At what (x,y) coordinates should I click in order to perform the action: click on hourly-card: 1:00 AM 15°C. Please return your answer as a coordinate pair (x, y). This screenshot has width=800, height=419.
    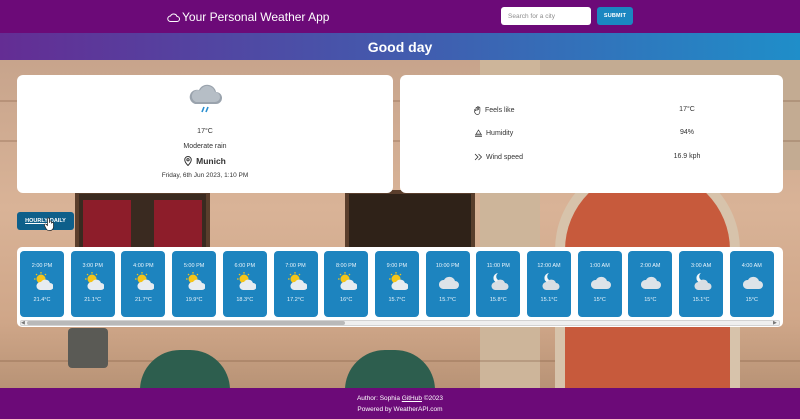
    Looking at the image, I should click on (599, 284).